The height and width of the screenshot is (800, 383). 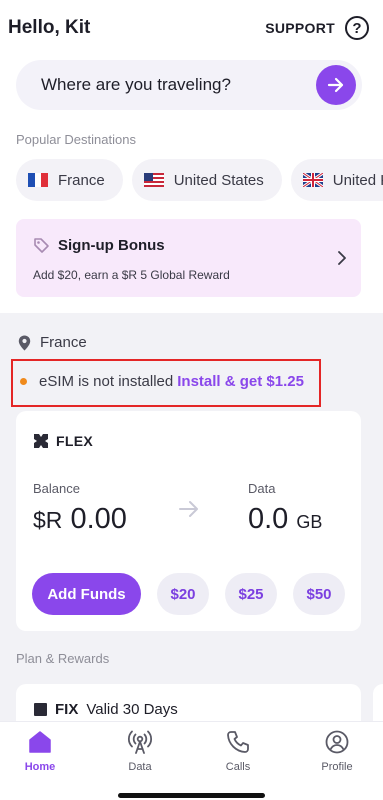 What do you see at coordinates (38, 180) in the screenshot?
I see `france-flag-icon` at bounding box center [38, 180].